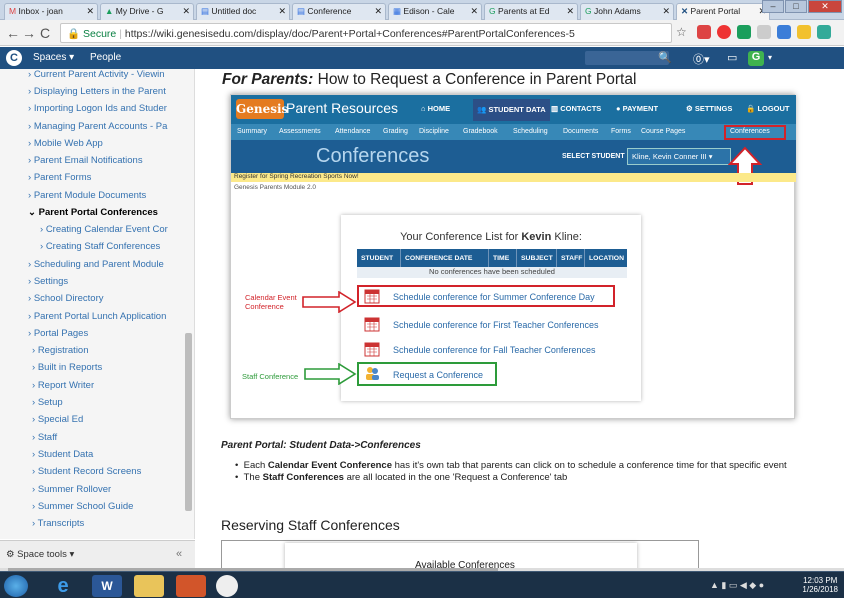  Describe the element at coordinates (395, 131) in the screenshot. I see `subnav-grading: Grading` at that location.